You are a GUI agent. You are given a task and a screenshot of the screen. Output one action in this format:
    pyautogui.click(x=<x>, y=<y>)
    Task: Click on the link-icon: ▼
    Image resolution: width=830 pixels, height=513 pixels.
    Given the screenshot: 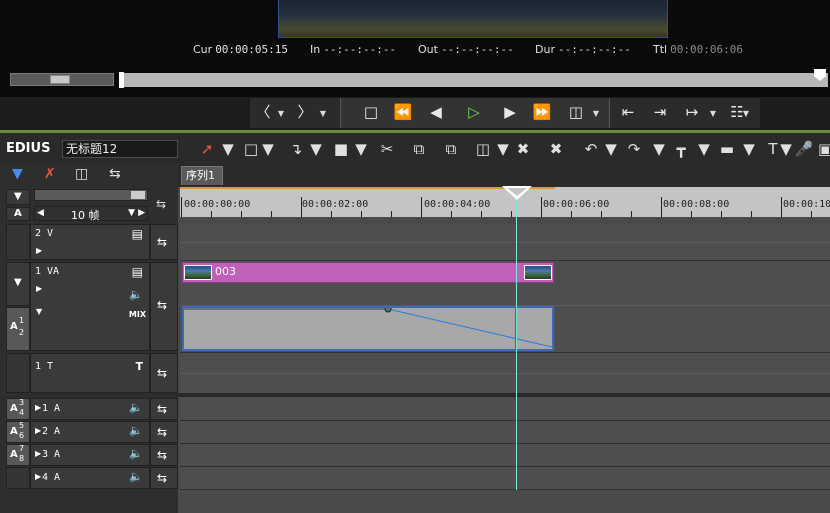 What is the action you would take?
    pyautogui.click(x=17, y=174)
    